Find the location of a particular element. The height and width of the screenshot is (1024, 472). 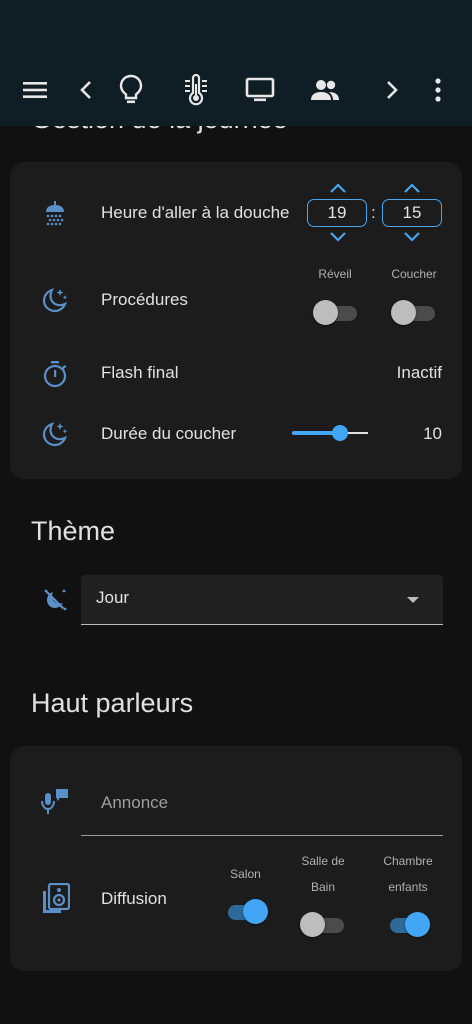

minute-increment-icon is located at coordinates (412, 188).